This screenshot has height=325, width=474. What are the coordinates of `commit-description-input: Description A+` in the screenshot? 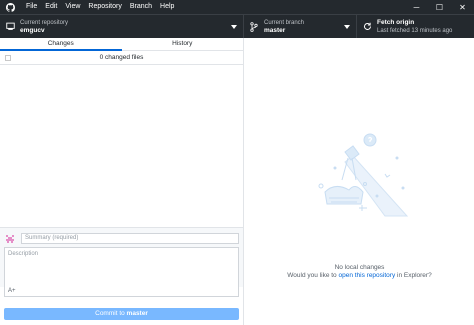 It's located at (121, 272).